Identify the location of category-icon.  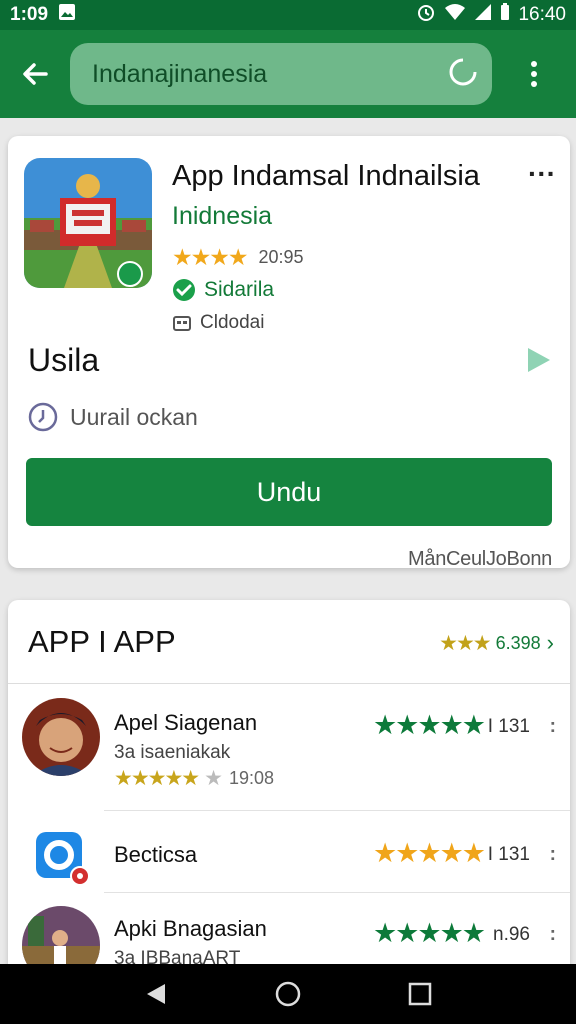
(182, 323).